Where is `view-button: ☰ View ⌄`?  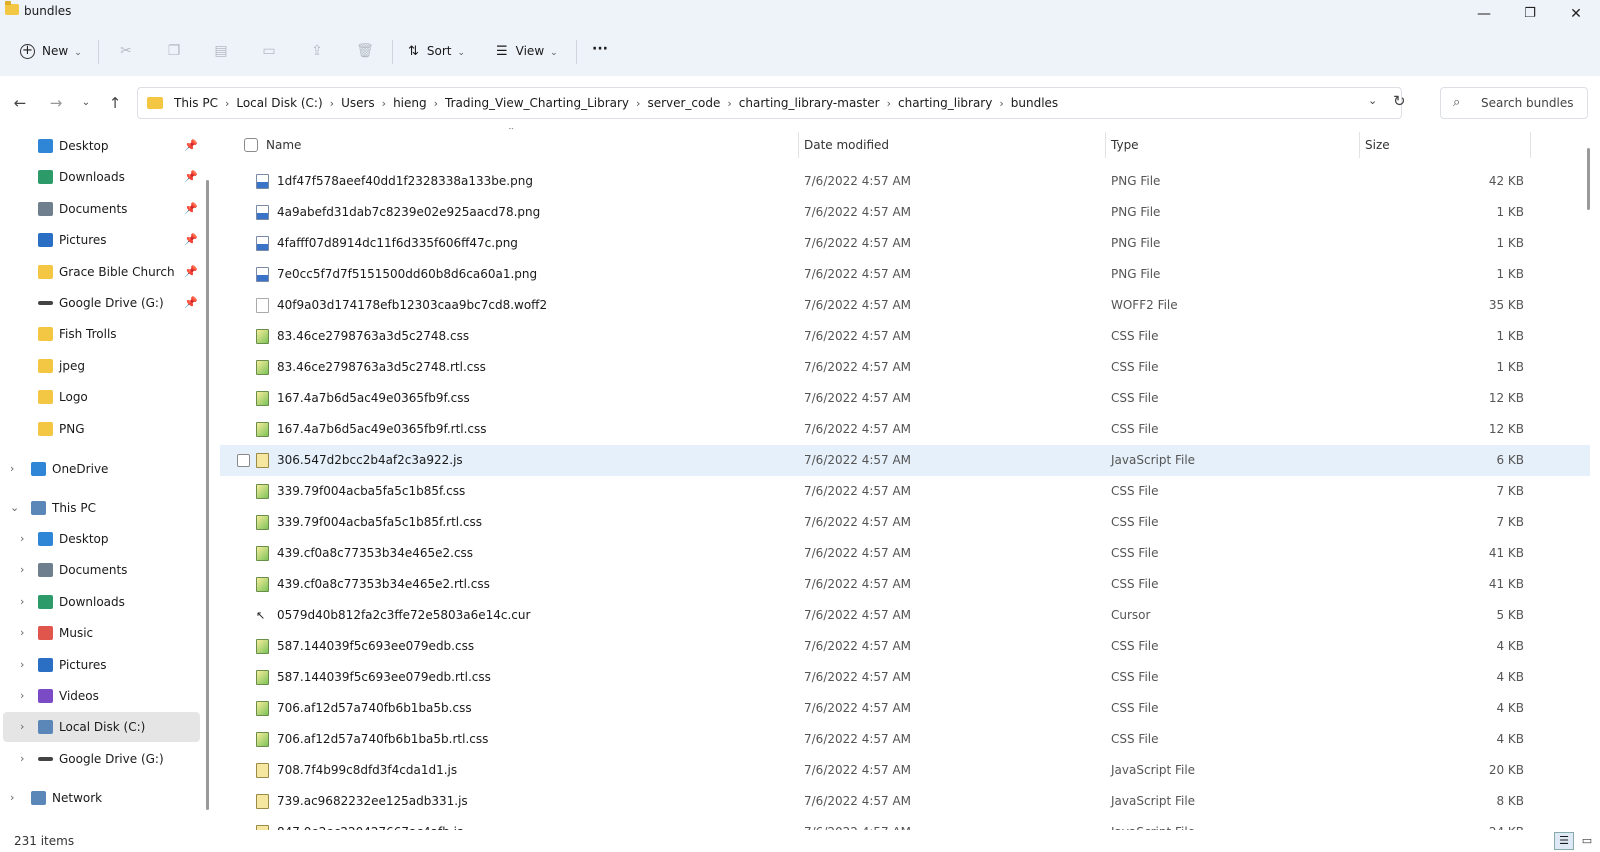 view-button: ☰ View ⌄ is located at coordinates (527, 51).